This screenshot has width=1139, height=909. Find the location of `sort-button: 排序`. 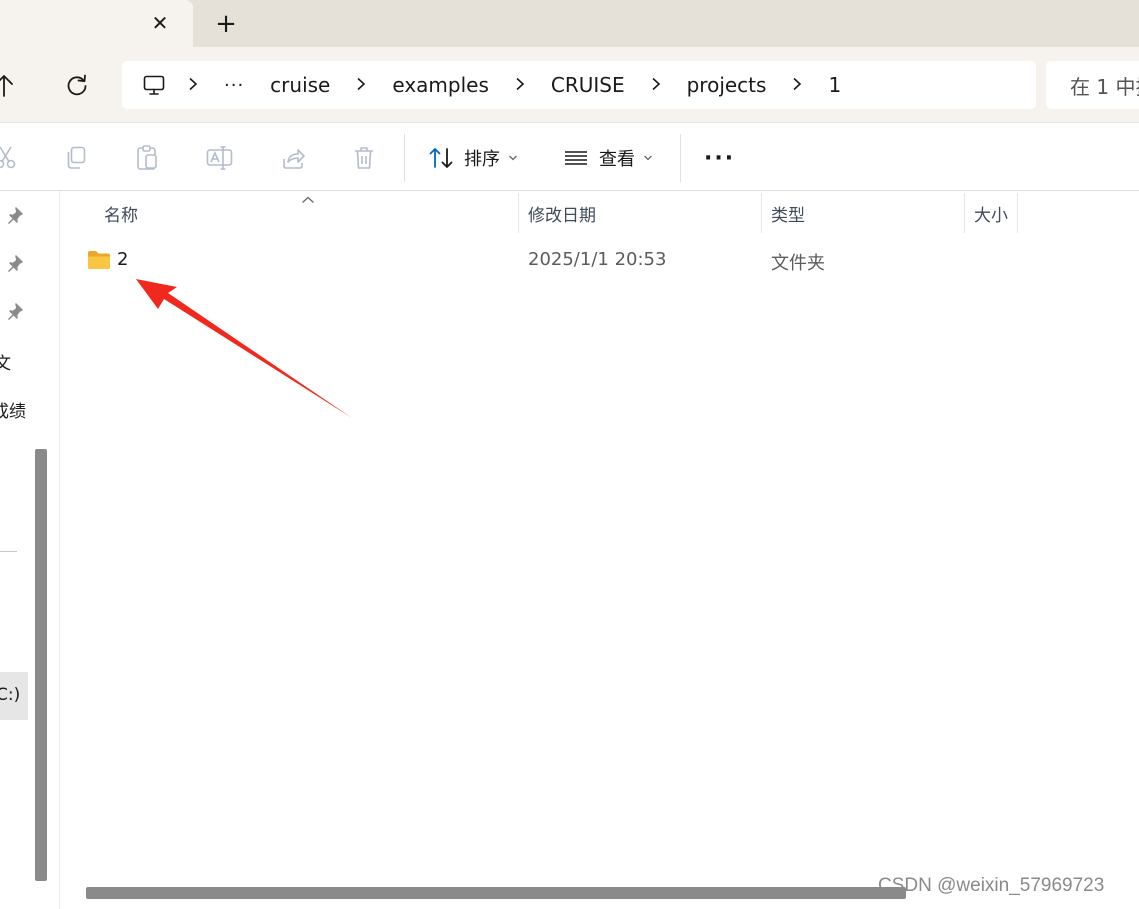

sort-button: 排序 is located at coordinates (473, 158).